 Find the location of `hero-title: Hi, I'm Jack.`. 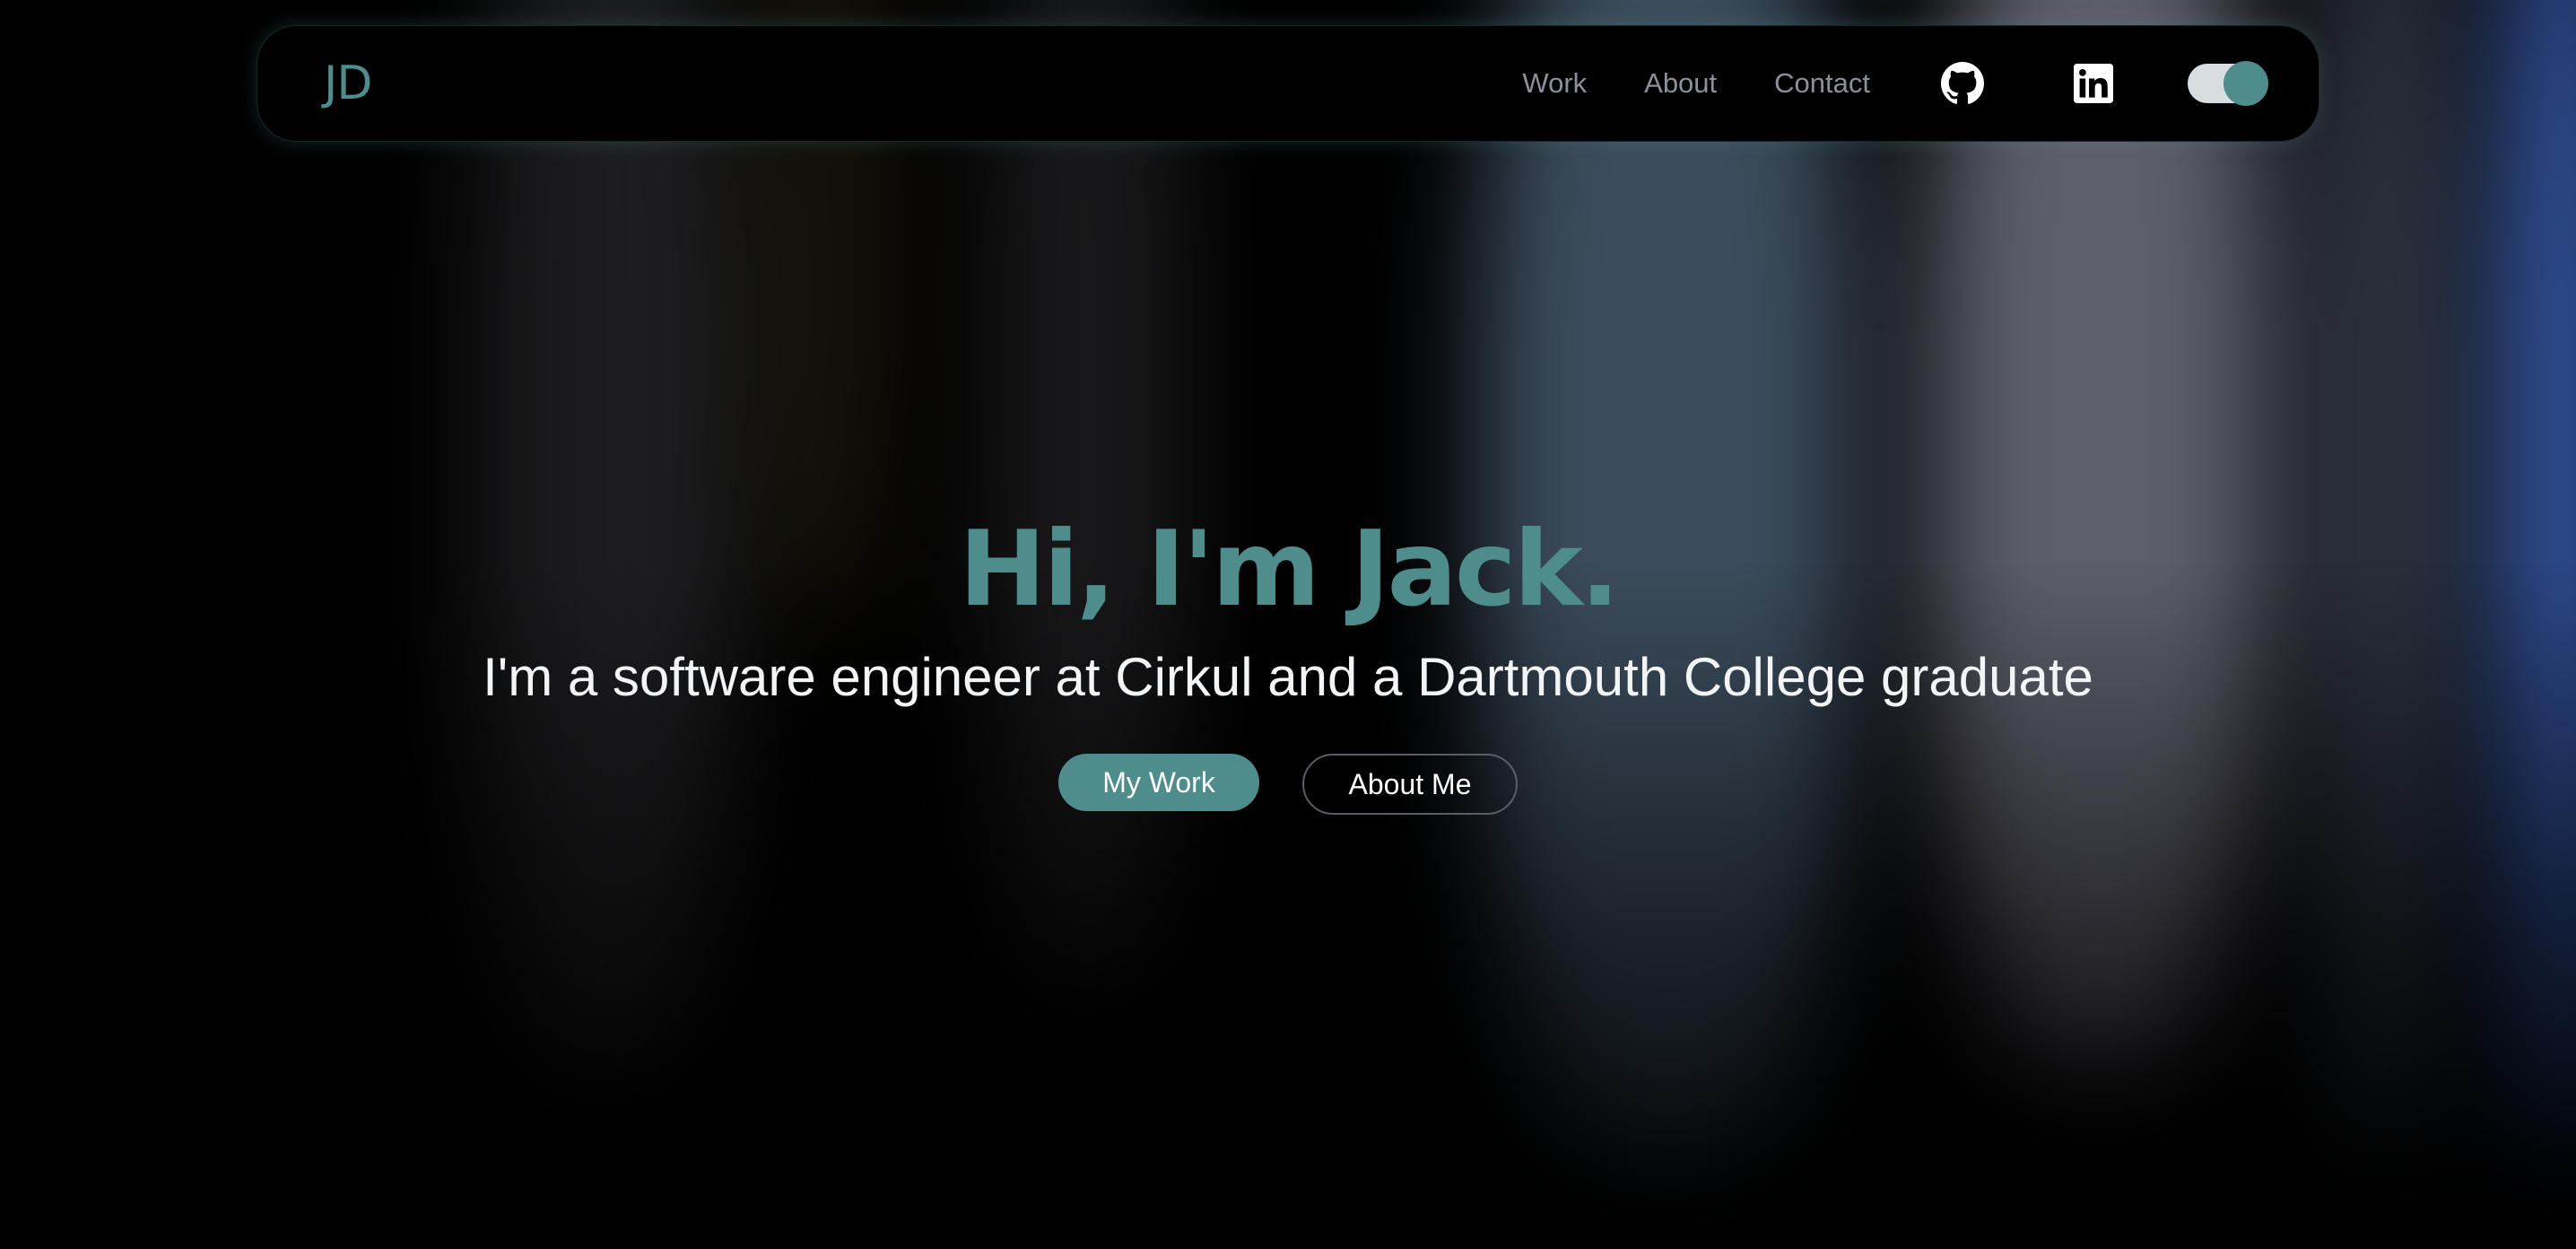

hero-title: Hi, I'm Jack. is located at coordinates (1289, 570).